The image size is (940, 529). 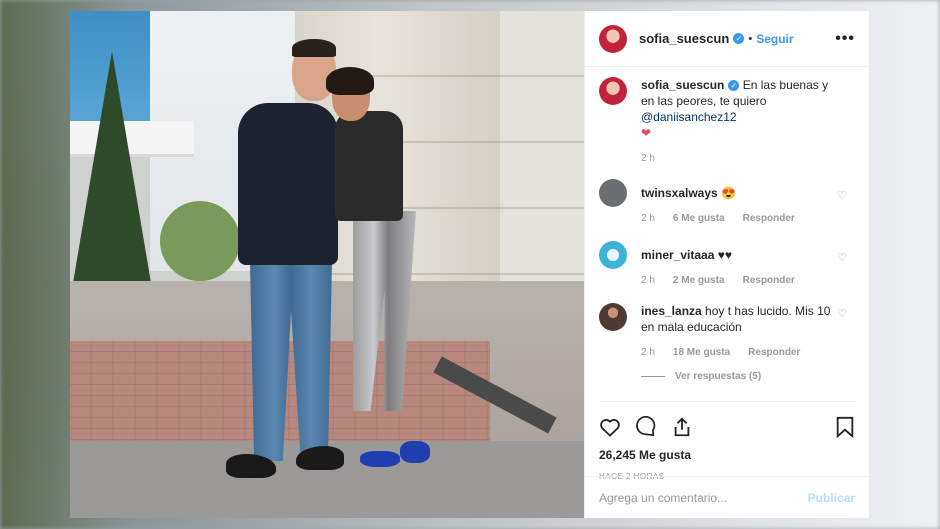 I want to click on caption-avatar, so click(x=613, y=91).